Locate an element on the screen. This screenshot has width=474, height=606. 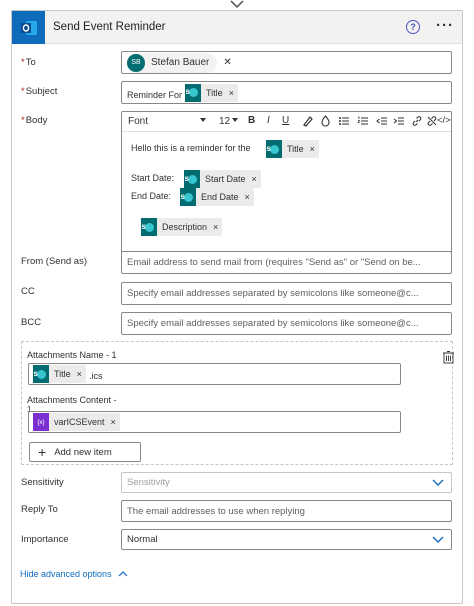
link-icon is located at coordinates (417, 121).